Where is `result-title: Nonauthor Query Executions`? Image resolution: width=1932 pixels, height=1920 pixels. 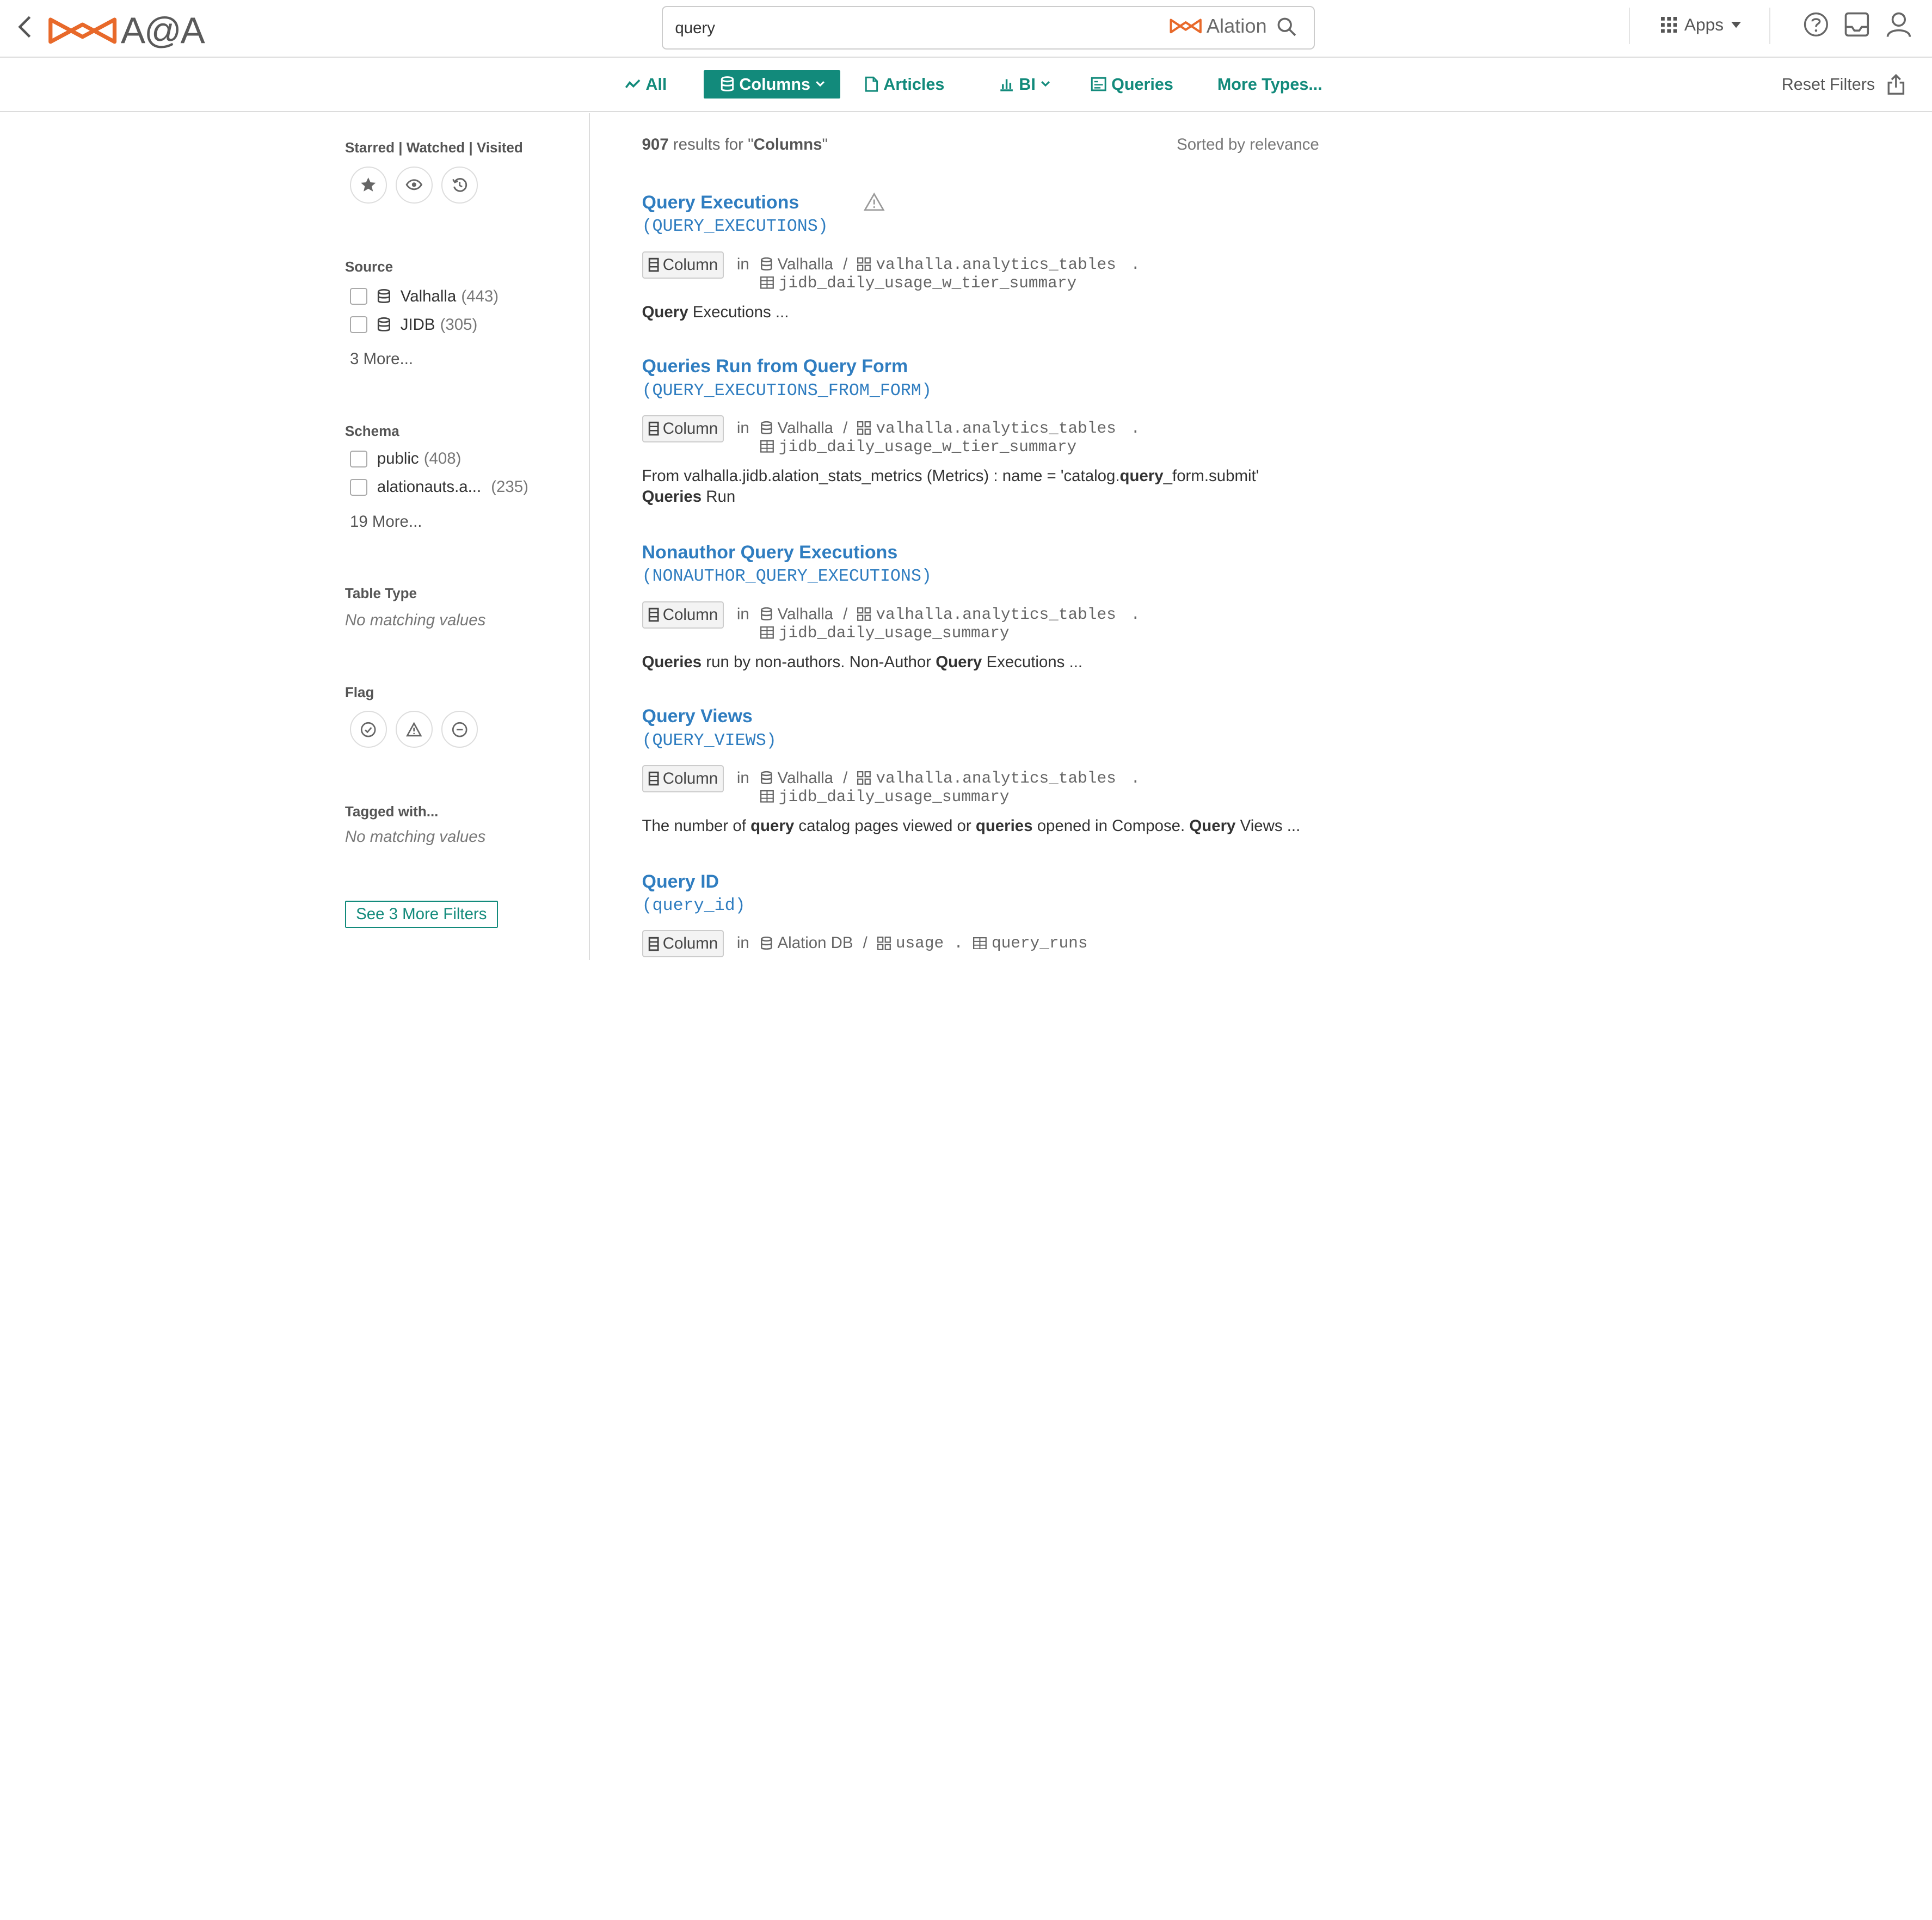
result-title: Nonauthor Query Executions is located at coordinates (987, 553).